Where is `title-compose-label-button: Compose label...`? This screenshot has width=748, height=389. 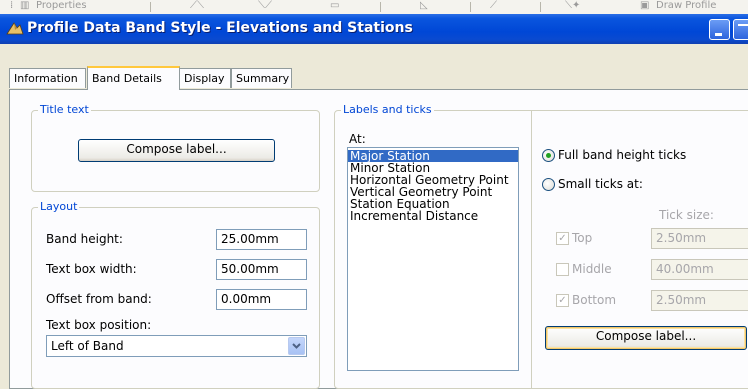 title-compose-label-button: Compose label... is located at coordinates (176, 150).